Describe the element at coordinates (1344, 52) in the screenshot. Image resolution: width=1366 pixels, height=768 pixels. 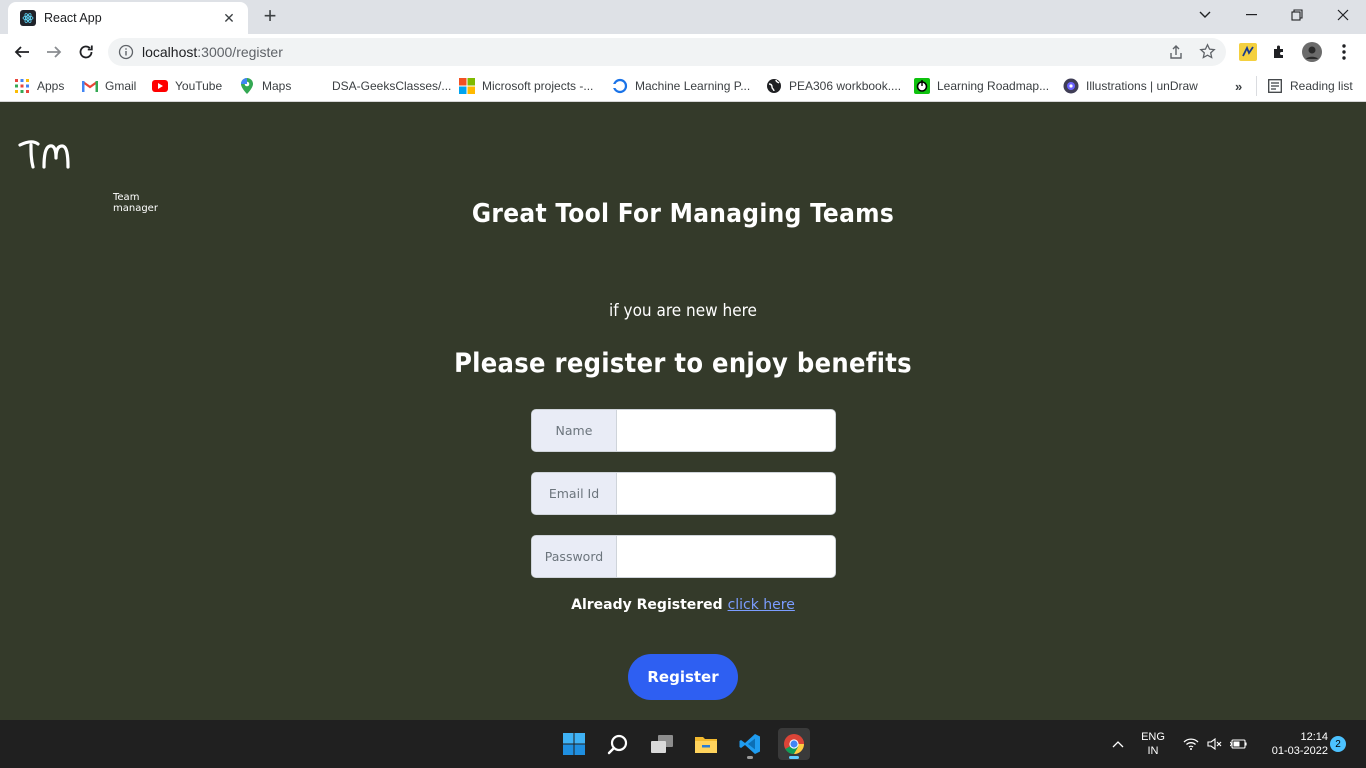
I see `chrome-menu-icon` at that location.